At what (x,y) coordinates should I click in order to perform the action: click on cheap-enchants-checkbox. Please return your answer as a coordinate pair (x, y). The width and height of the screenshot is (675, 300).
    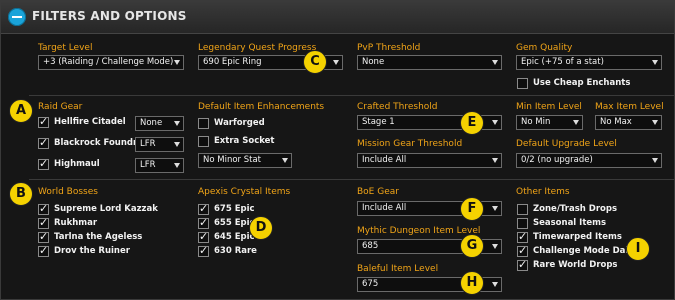
    Looking at the image, I should click on (522, 83).